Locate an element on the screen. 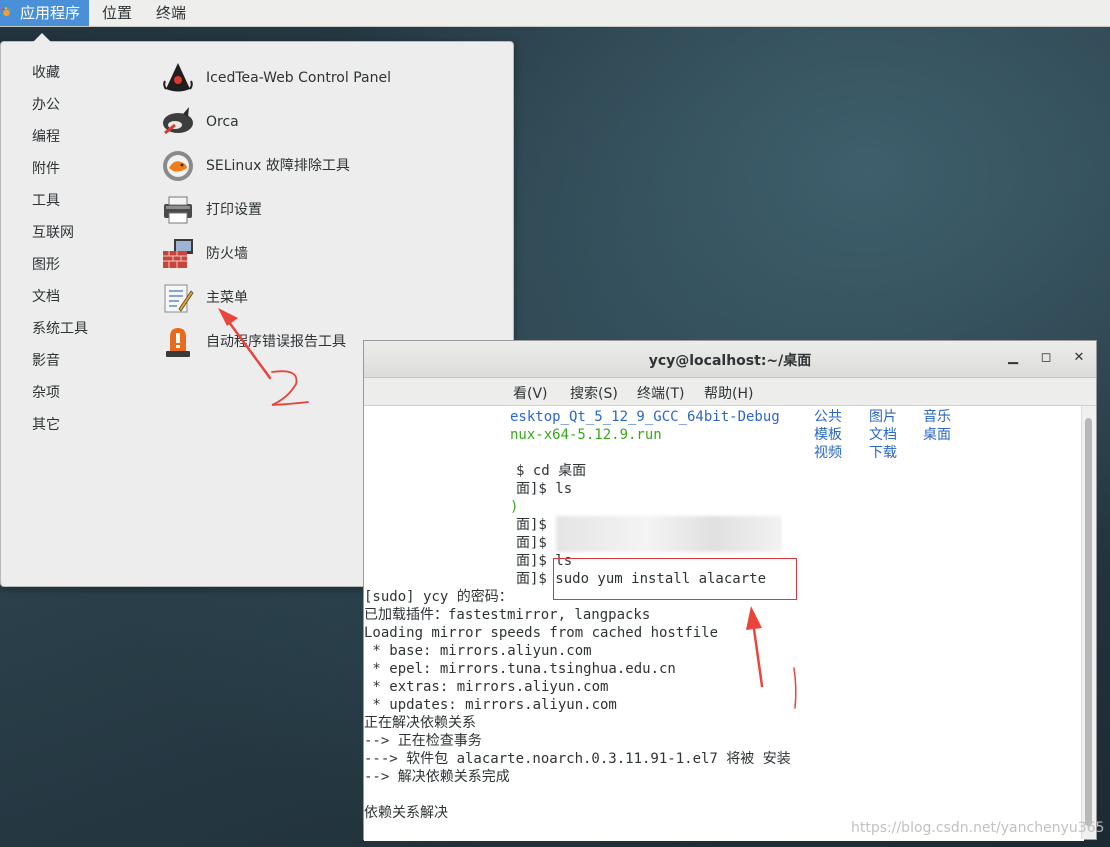 This screenshot has height=847, width=1110. app-name: IcedTea-Web Control Panel is located at coordinates (298, 78).